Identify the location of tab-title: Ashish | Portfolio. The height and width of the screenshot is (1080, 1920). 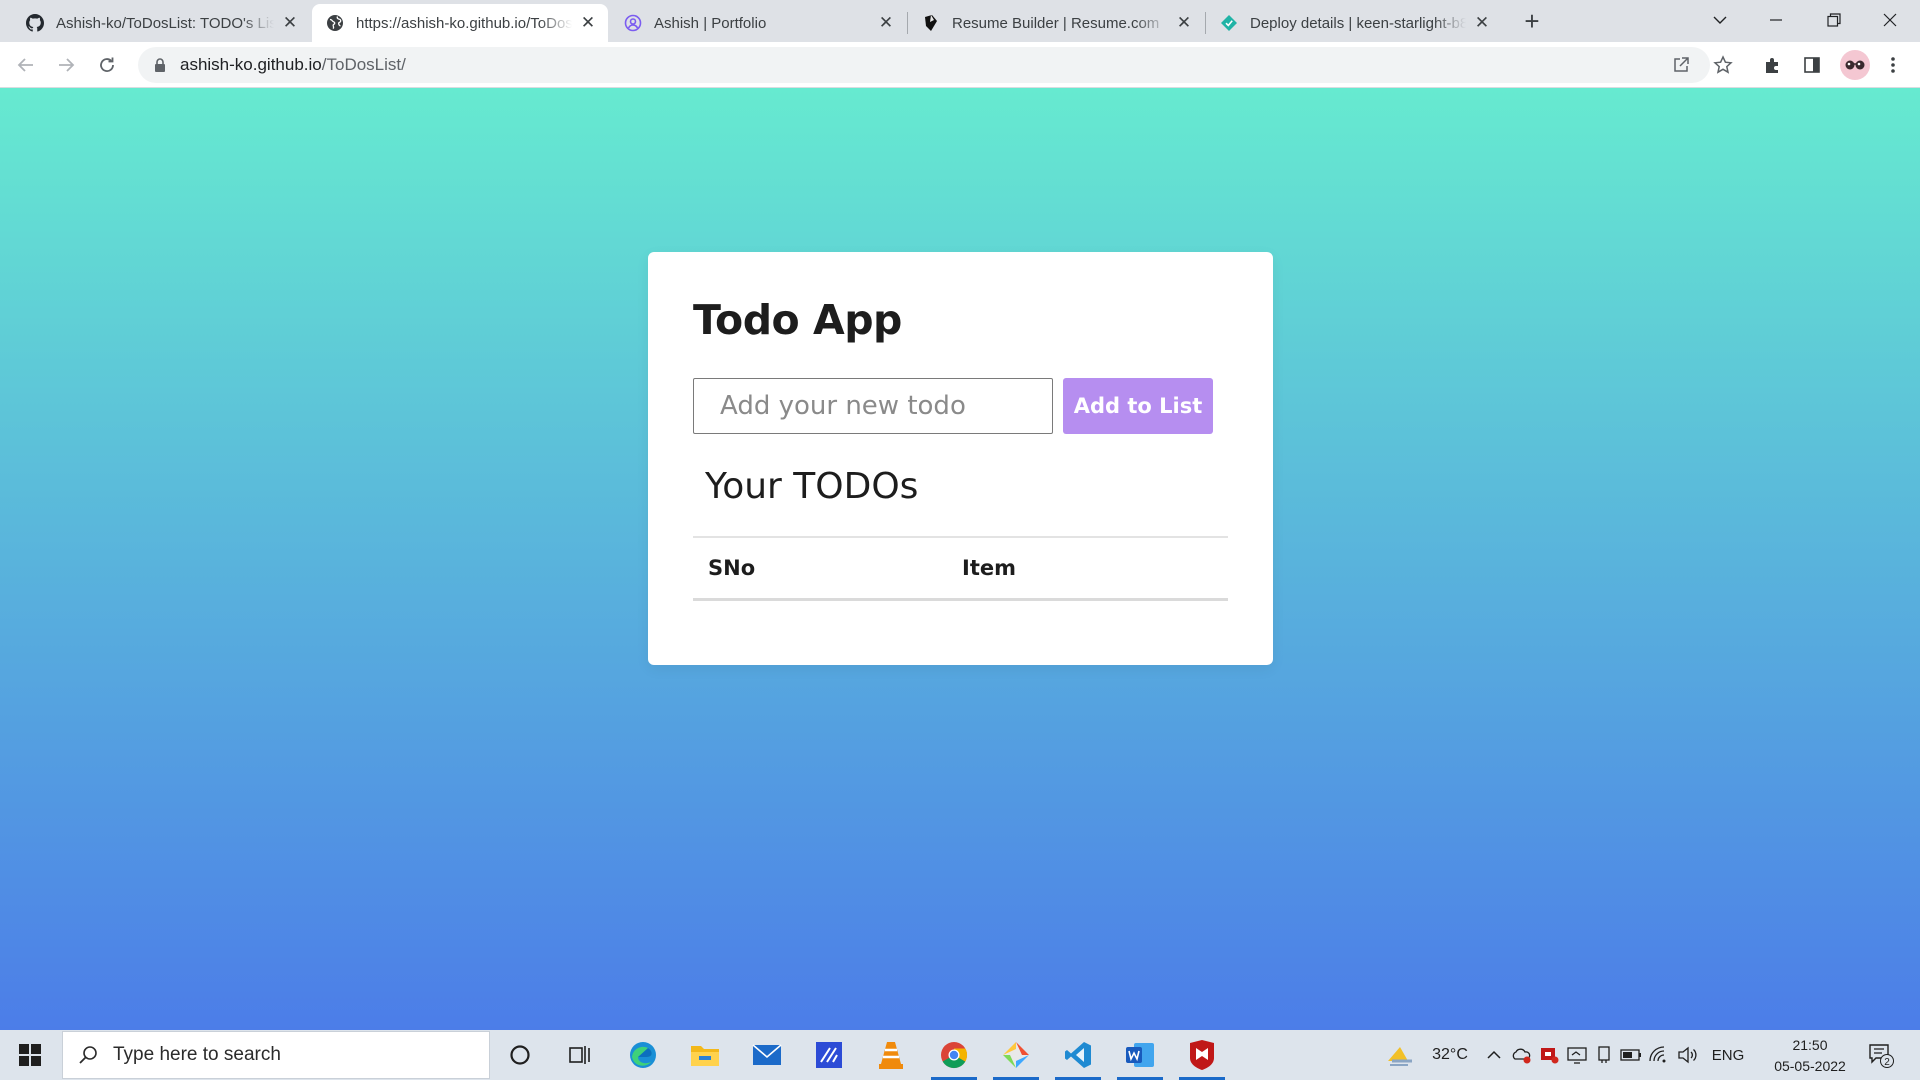
(710, 23).